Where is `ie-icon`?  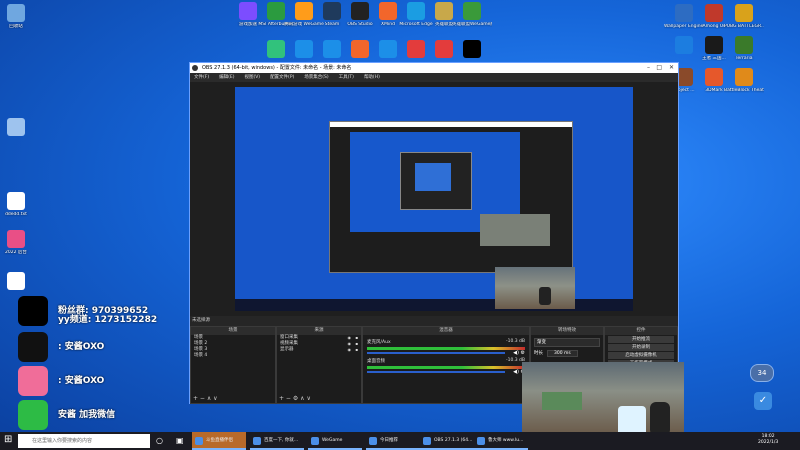
ie-icon is located at coordinates (304, 49).